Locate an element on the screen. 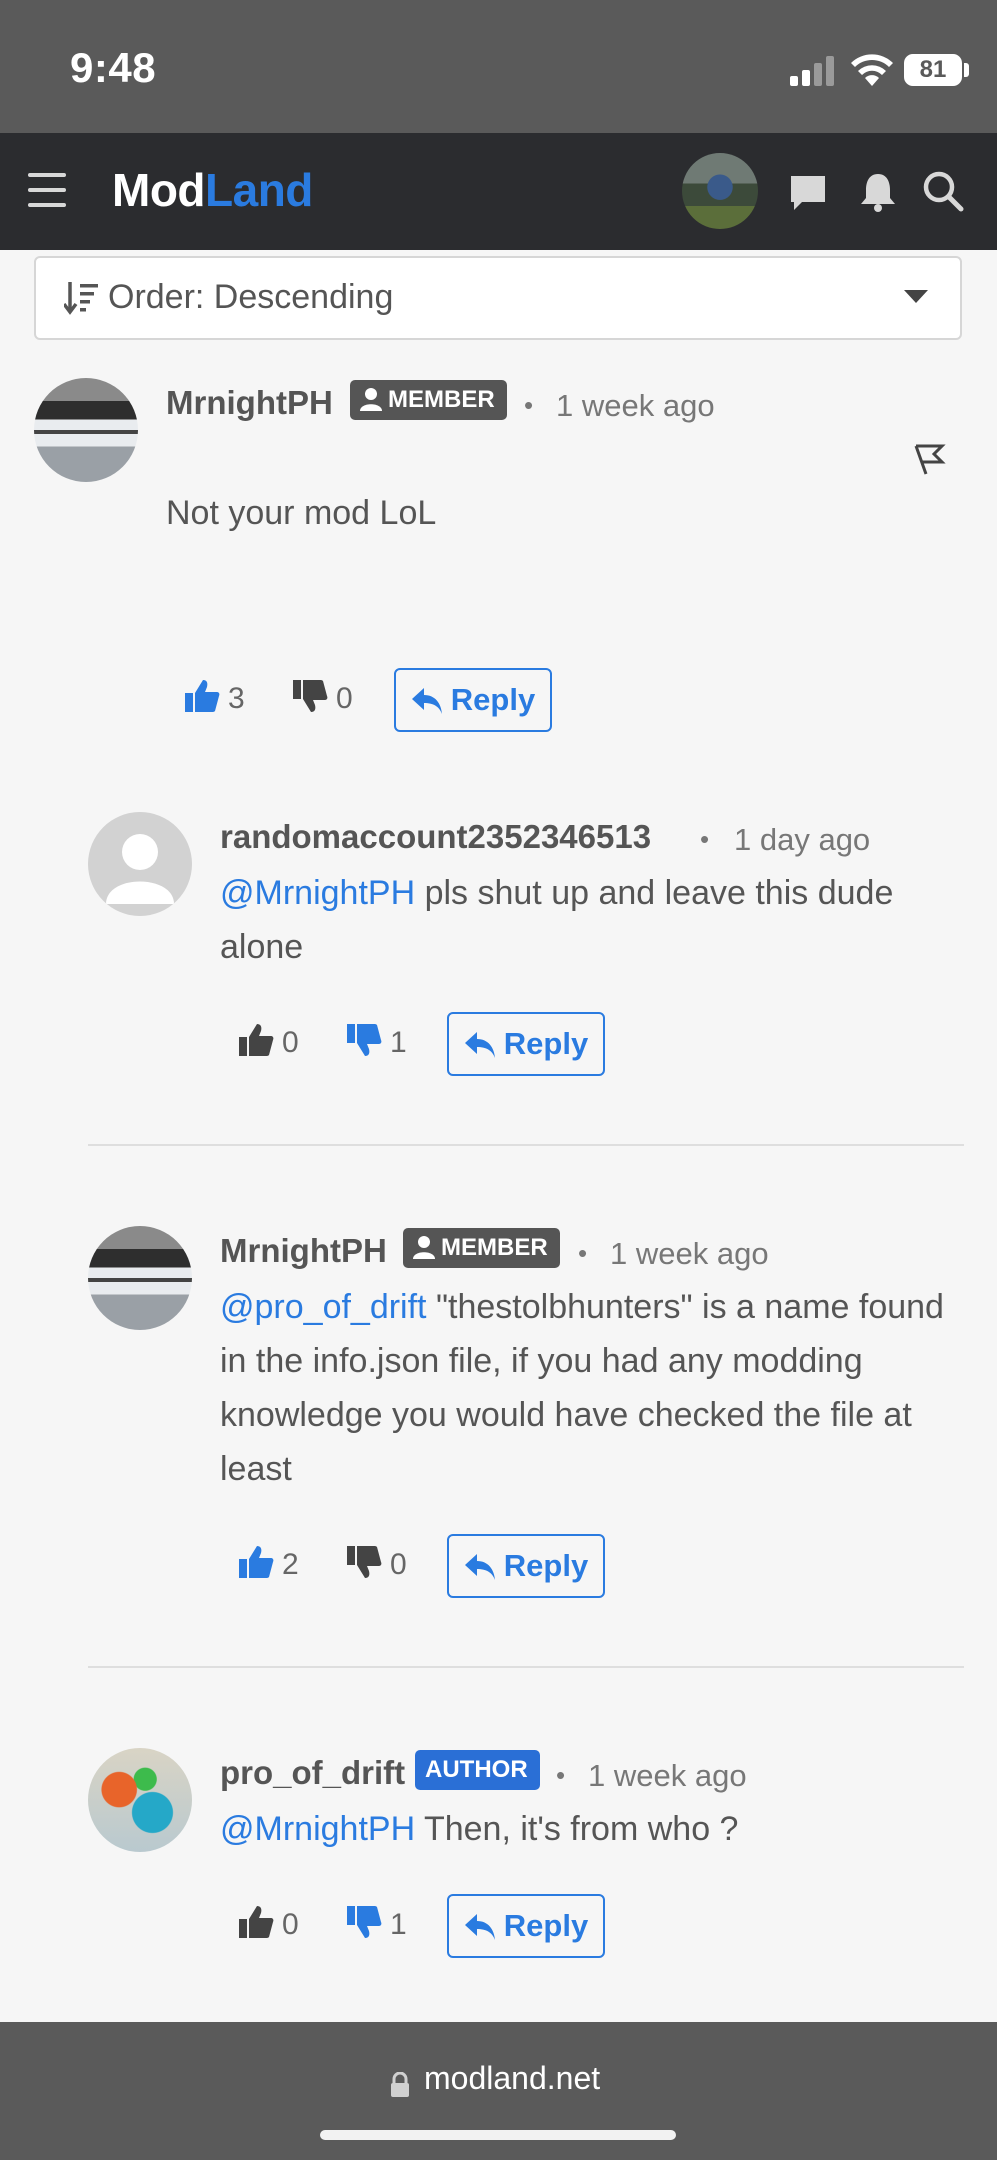 Image resolution: width=997 pixels, height=2160 pixels. order-select: Order: Descending is located at coordinates (498, 298).